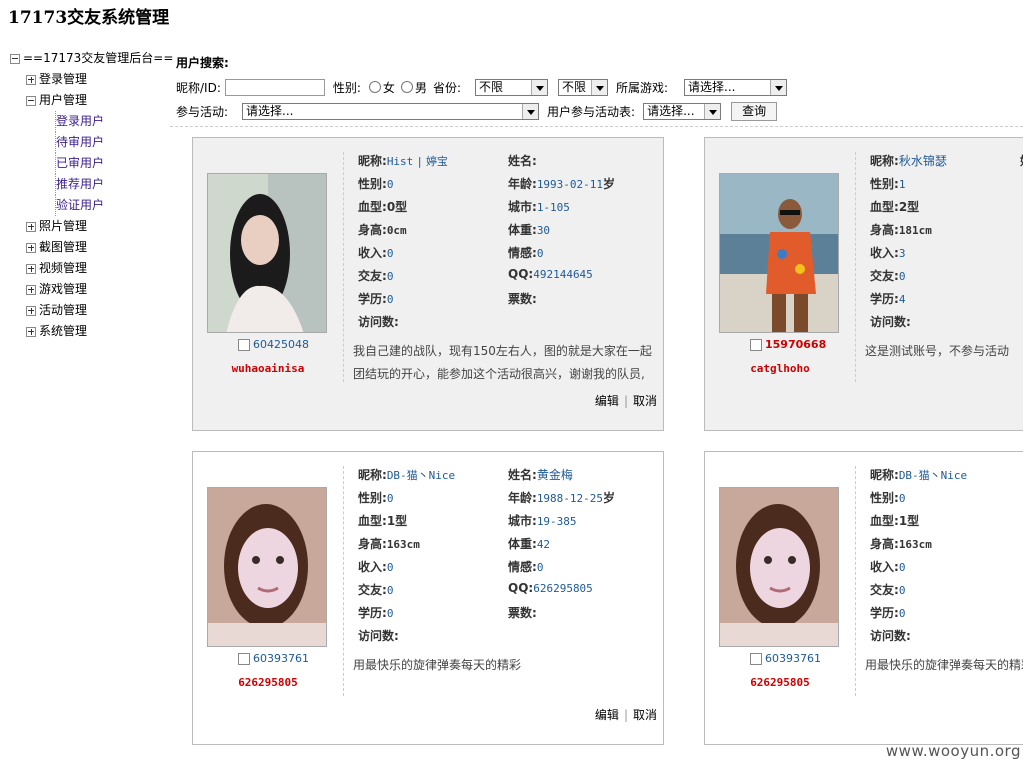 This screenshot has height=762, width=1023. Describe the element at coordinates (543, 230) in the screenshot. I see `field-value: 30` at that location.